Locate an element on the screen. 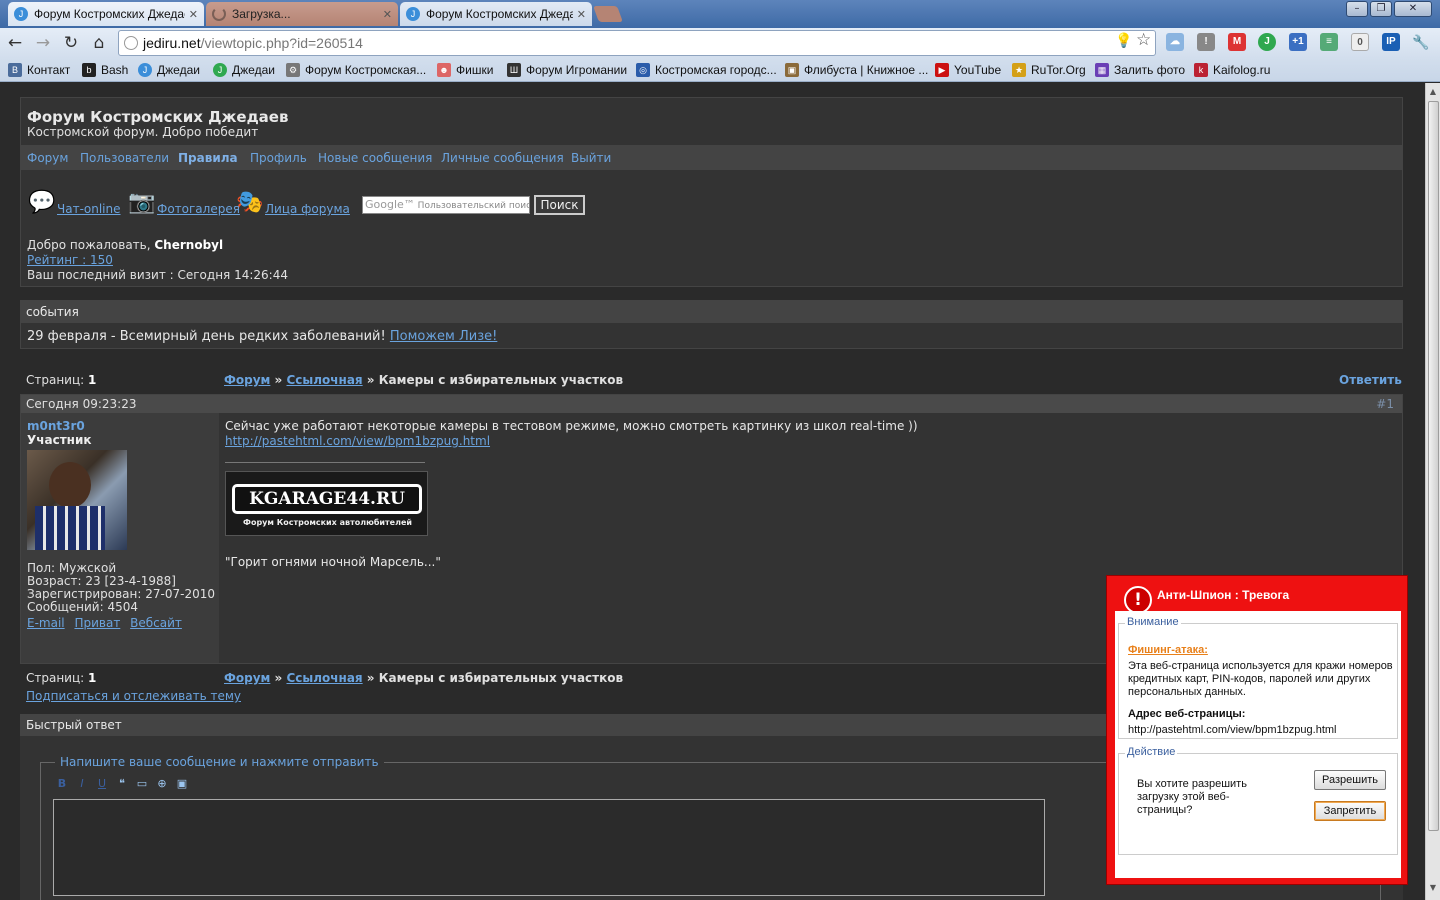  url-path: /viewtopic.php?id=260514 is located at coordinates (281, 43).